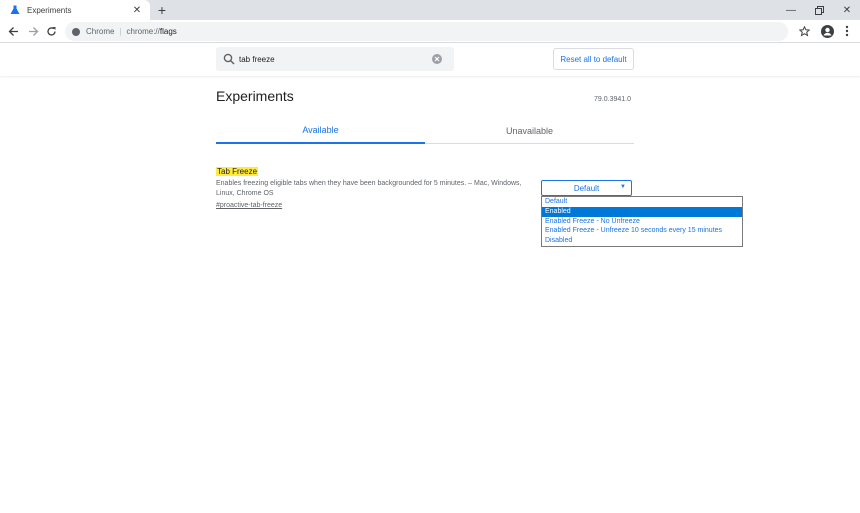 The width and height of the screenshot is (860, 513). Describe the element at coordinates (137, 10) in the screenshot. I see `tab-close-icon: ✕` at that location.